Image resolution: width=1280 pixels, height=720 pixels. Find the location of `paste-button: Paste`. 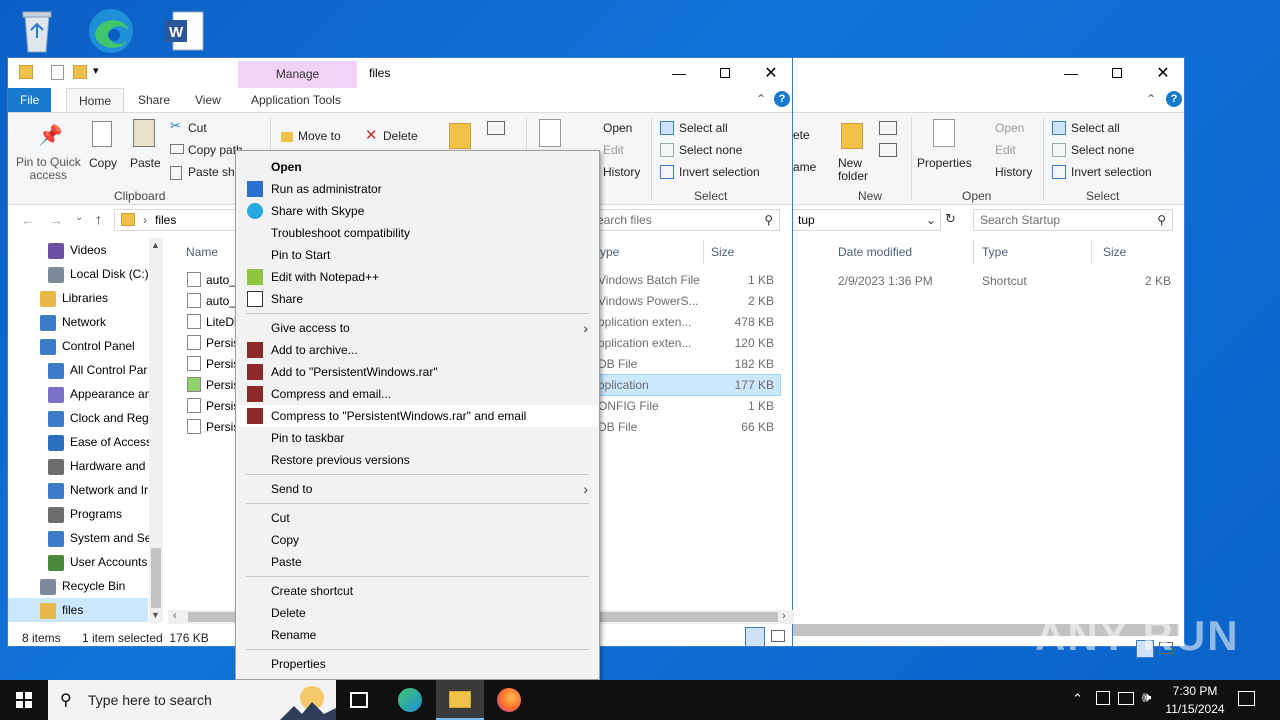

paste-button: Paste is located at coordinates (145, 163).